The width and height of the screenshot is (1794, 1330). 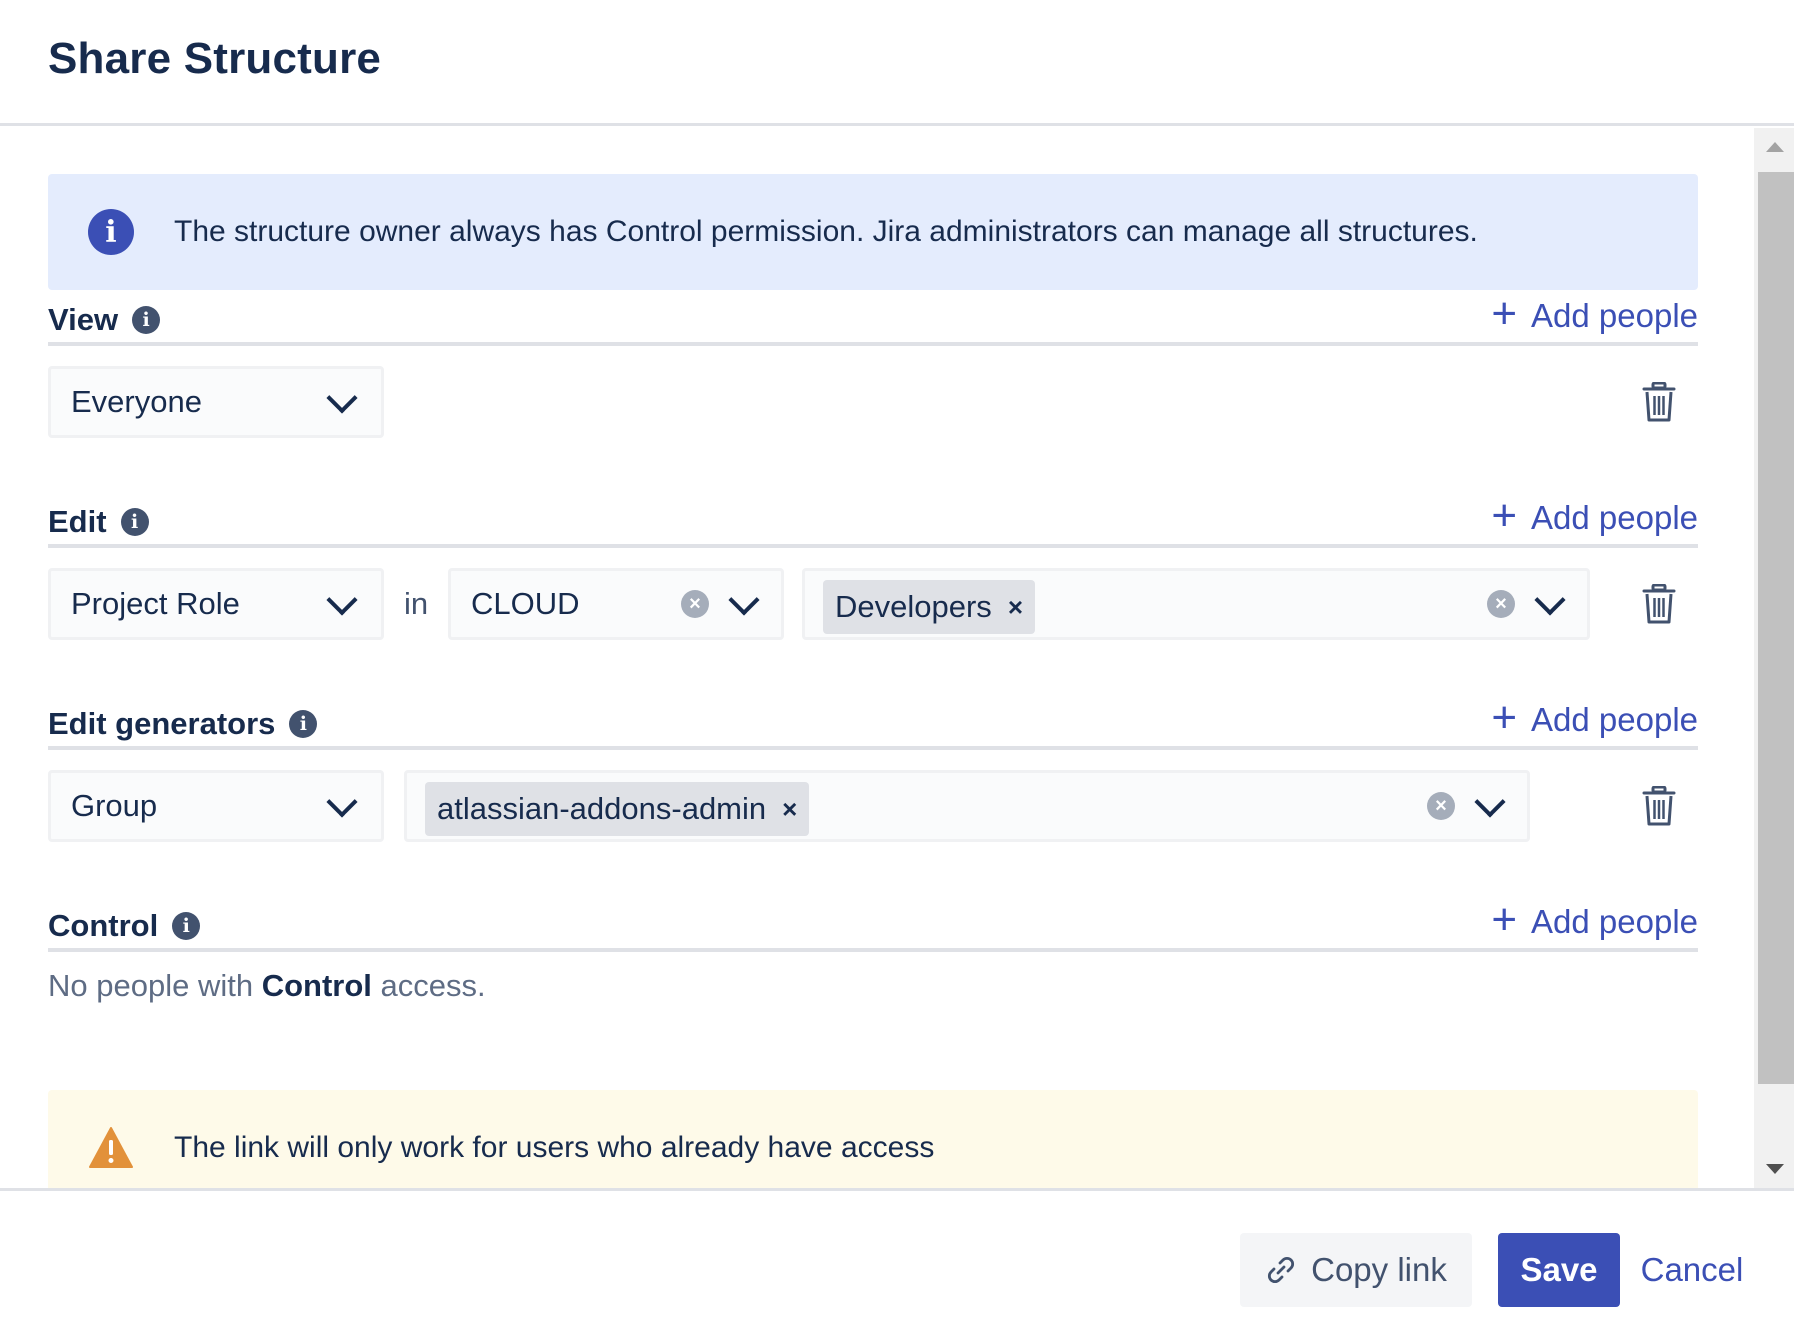 I want to click on edit-type-select: Project Role, so click(x=216, y=604).